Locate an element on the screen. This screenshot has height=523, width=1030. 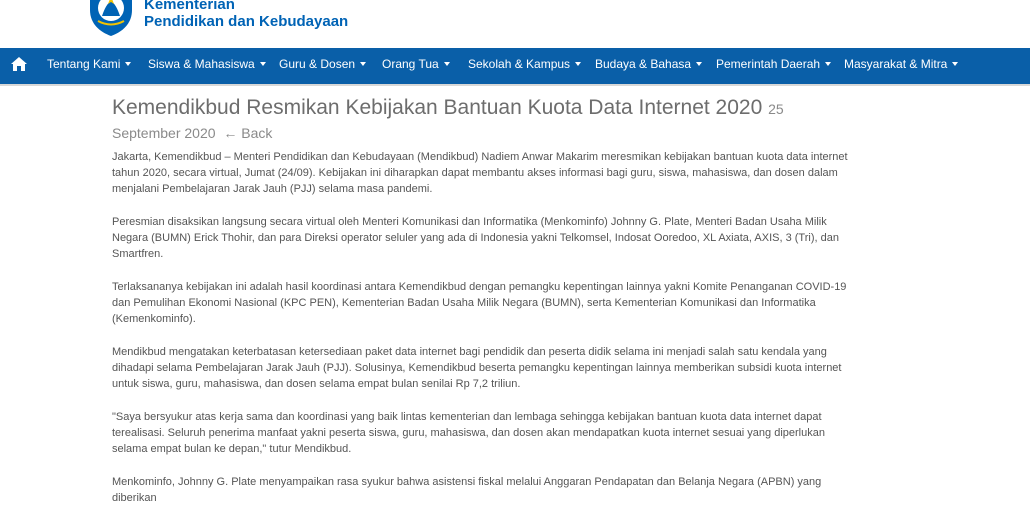
article-date-day: 25 is located at coordinates (776, 109).